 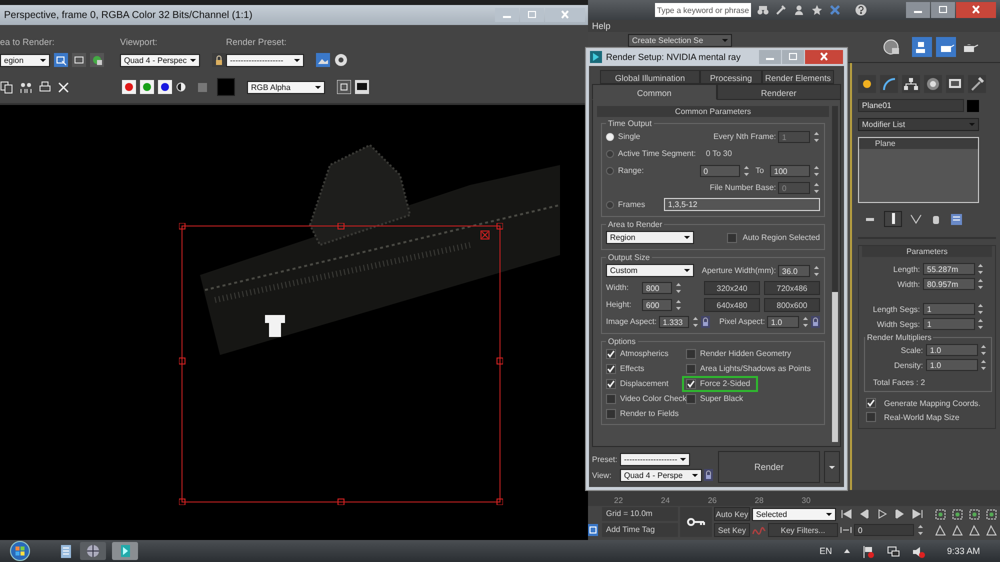 I want to click on render-setup-icon, so click(x=922, y=47).